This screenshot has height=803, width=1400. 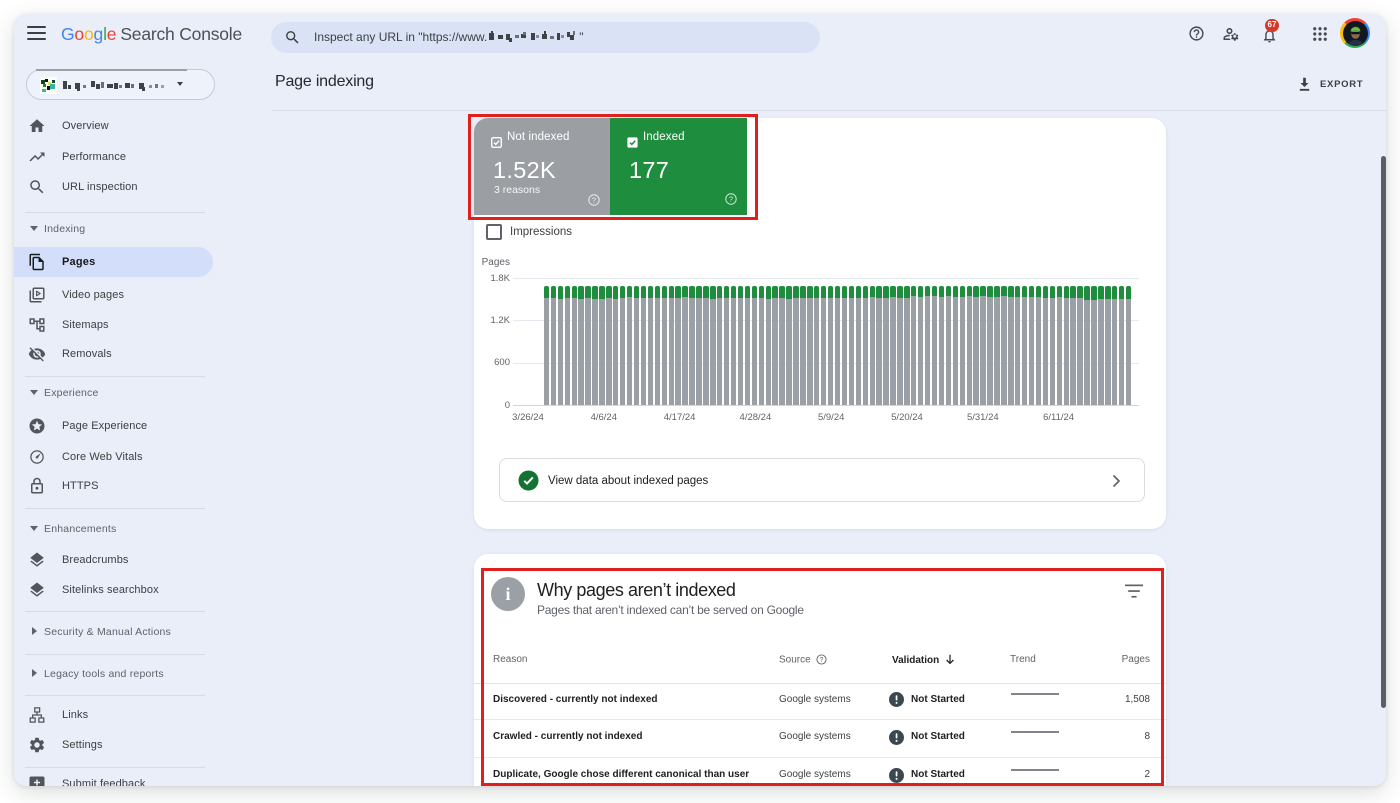 I want to click on sidebar-item-https: HTTPS, so click(x=113, y=486).